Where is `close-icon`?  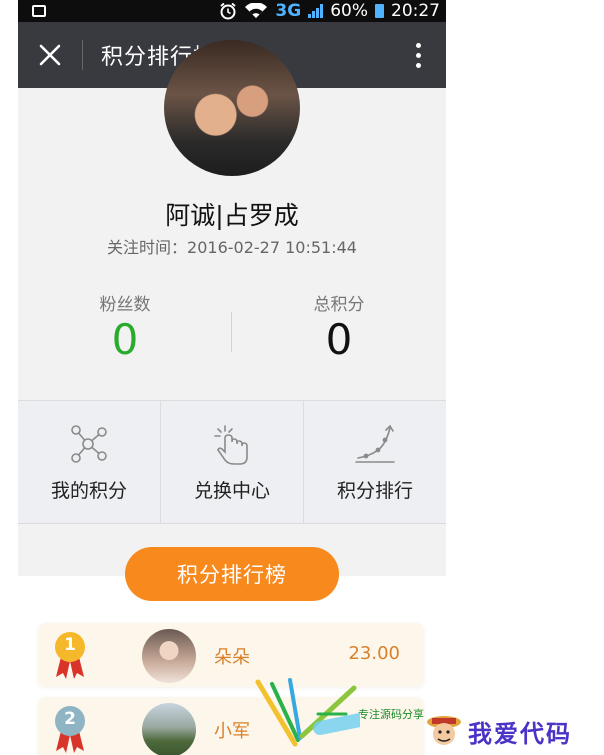 close-icon is located at coordinates (50, 55).